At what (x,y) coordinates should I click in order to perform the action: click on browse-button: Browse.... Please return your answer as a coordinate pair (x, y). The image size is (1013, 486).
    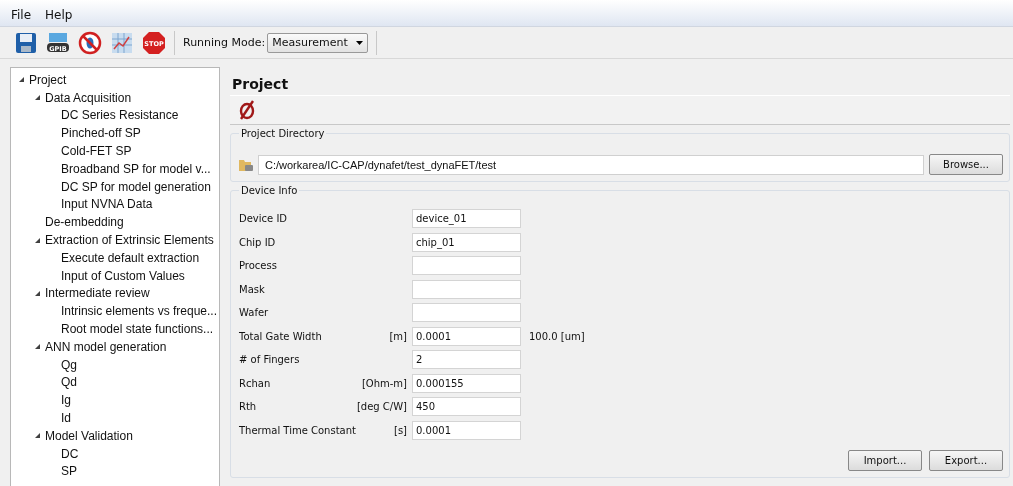
    Looking at the image, I should click on (966, 164).